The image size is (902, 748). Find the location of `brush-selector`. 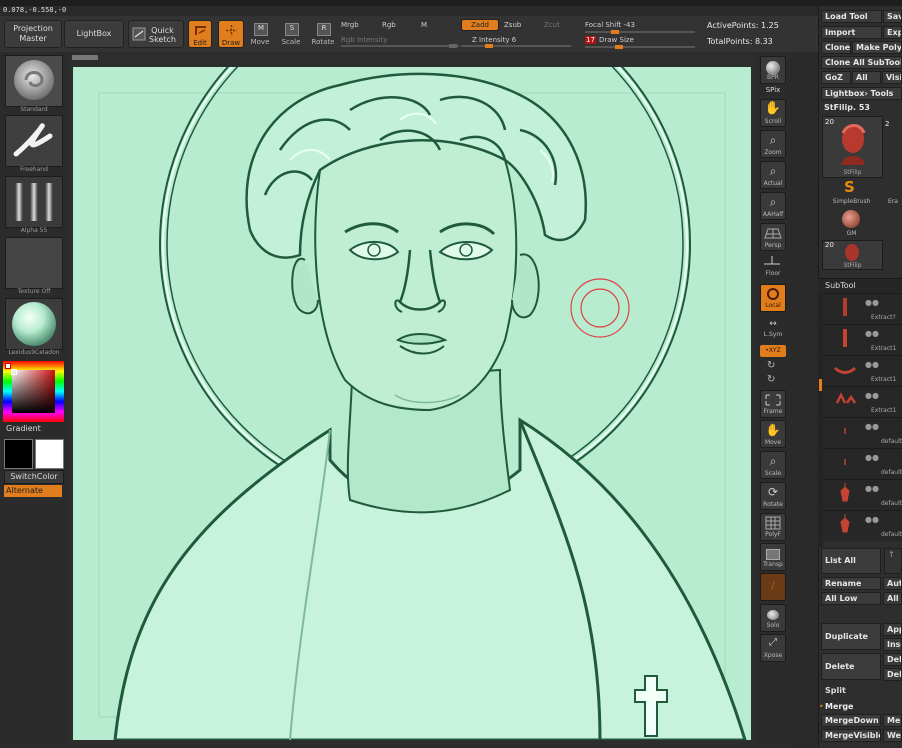

brush-selector is located at coordinates (34, 81).